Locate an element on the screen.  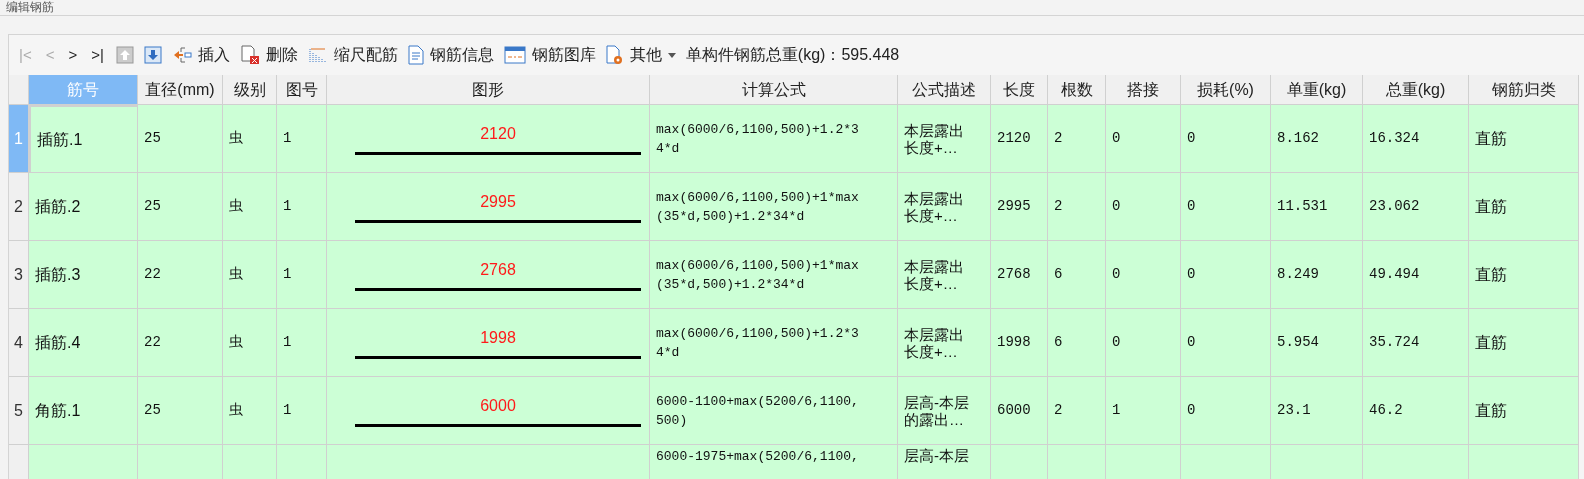
row-header is located at coordinates (19, 462).